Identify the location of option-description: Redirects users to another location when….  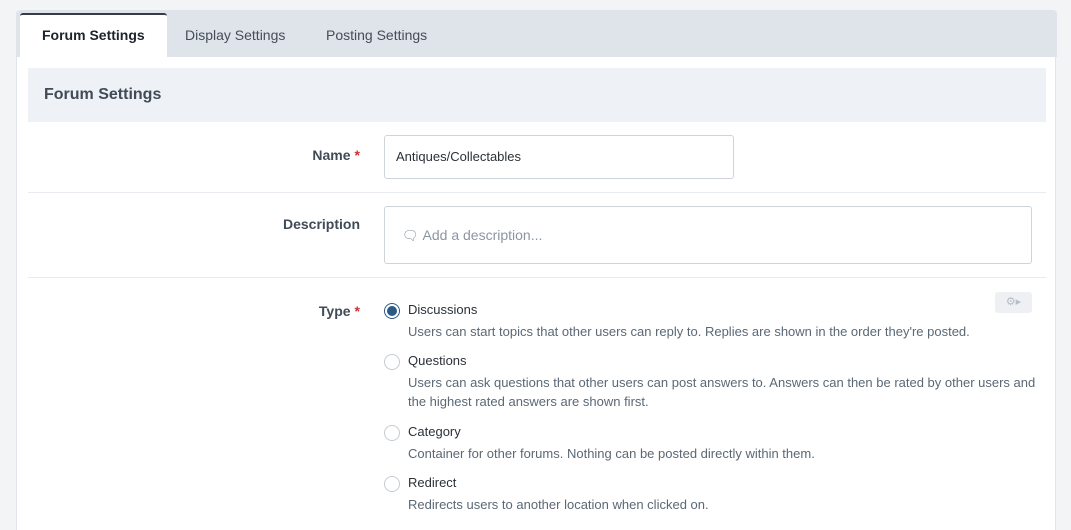
(558, 504).